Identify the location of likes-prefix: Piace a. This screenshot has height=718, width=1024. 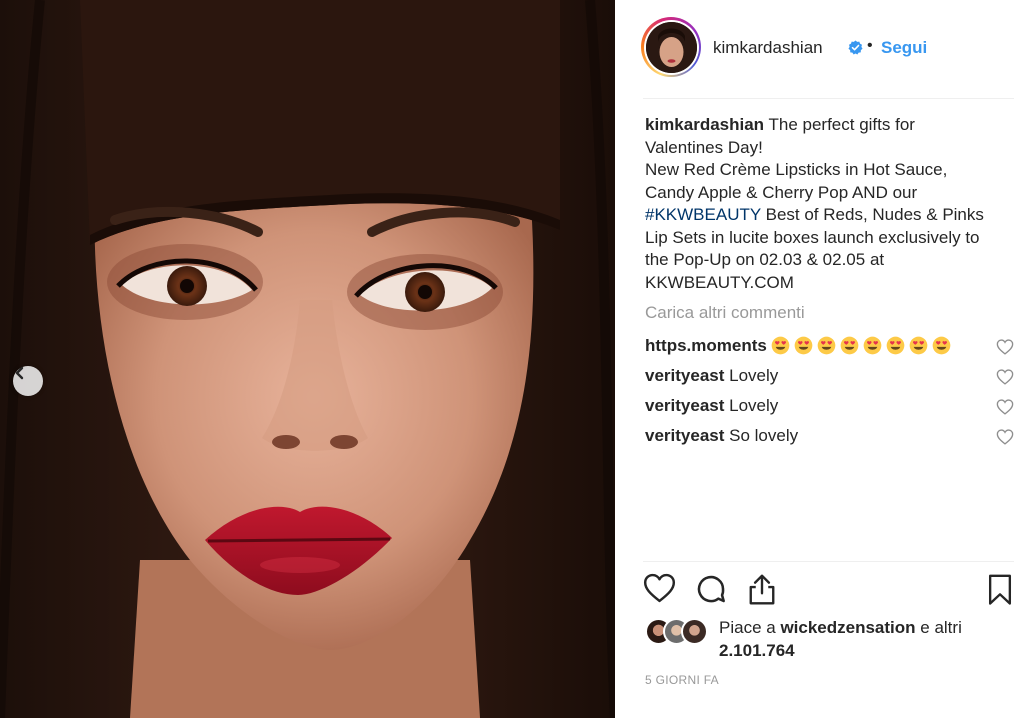
(750, 627).